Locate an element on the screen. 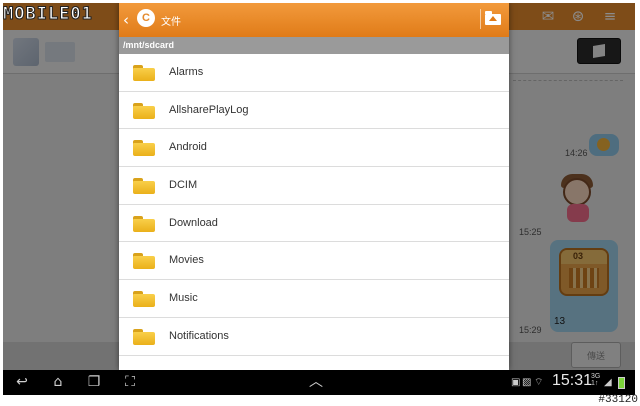  home-icon: ⌂ is located at coordinates (58, 382).